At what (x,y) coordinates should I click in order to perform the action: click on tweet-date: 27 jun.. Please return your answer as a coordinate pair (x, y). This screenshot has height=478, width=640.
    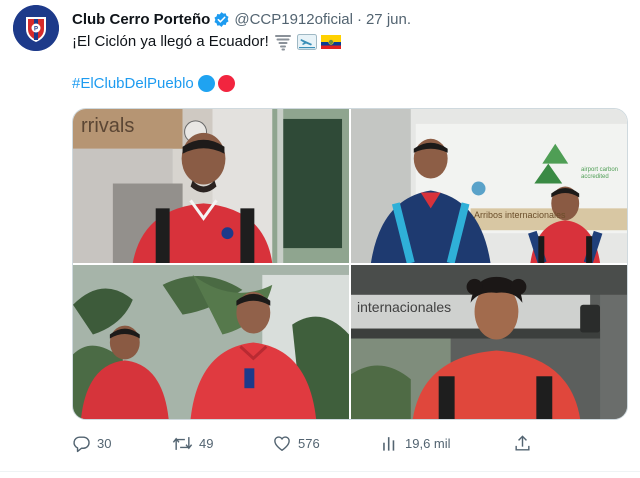
    Looking at the image, I should click on (388, 19).